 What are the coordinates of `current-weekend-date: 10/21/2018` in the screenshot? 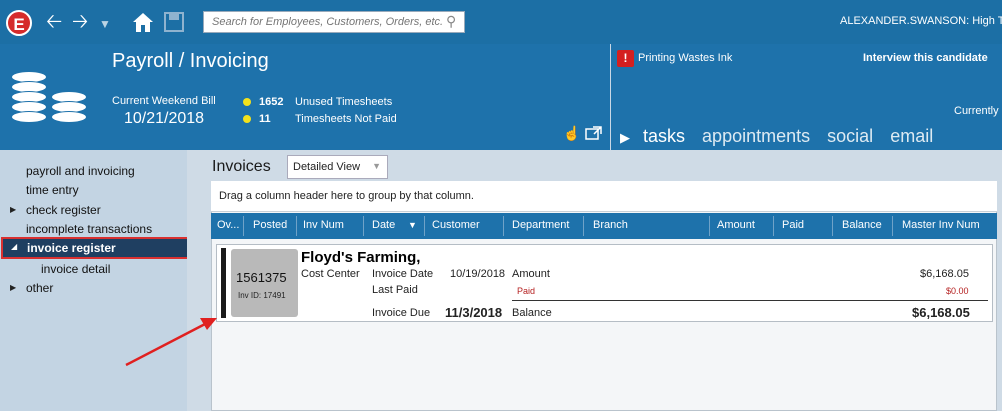 It's located at (164, 119).